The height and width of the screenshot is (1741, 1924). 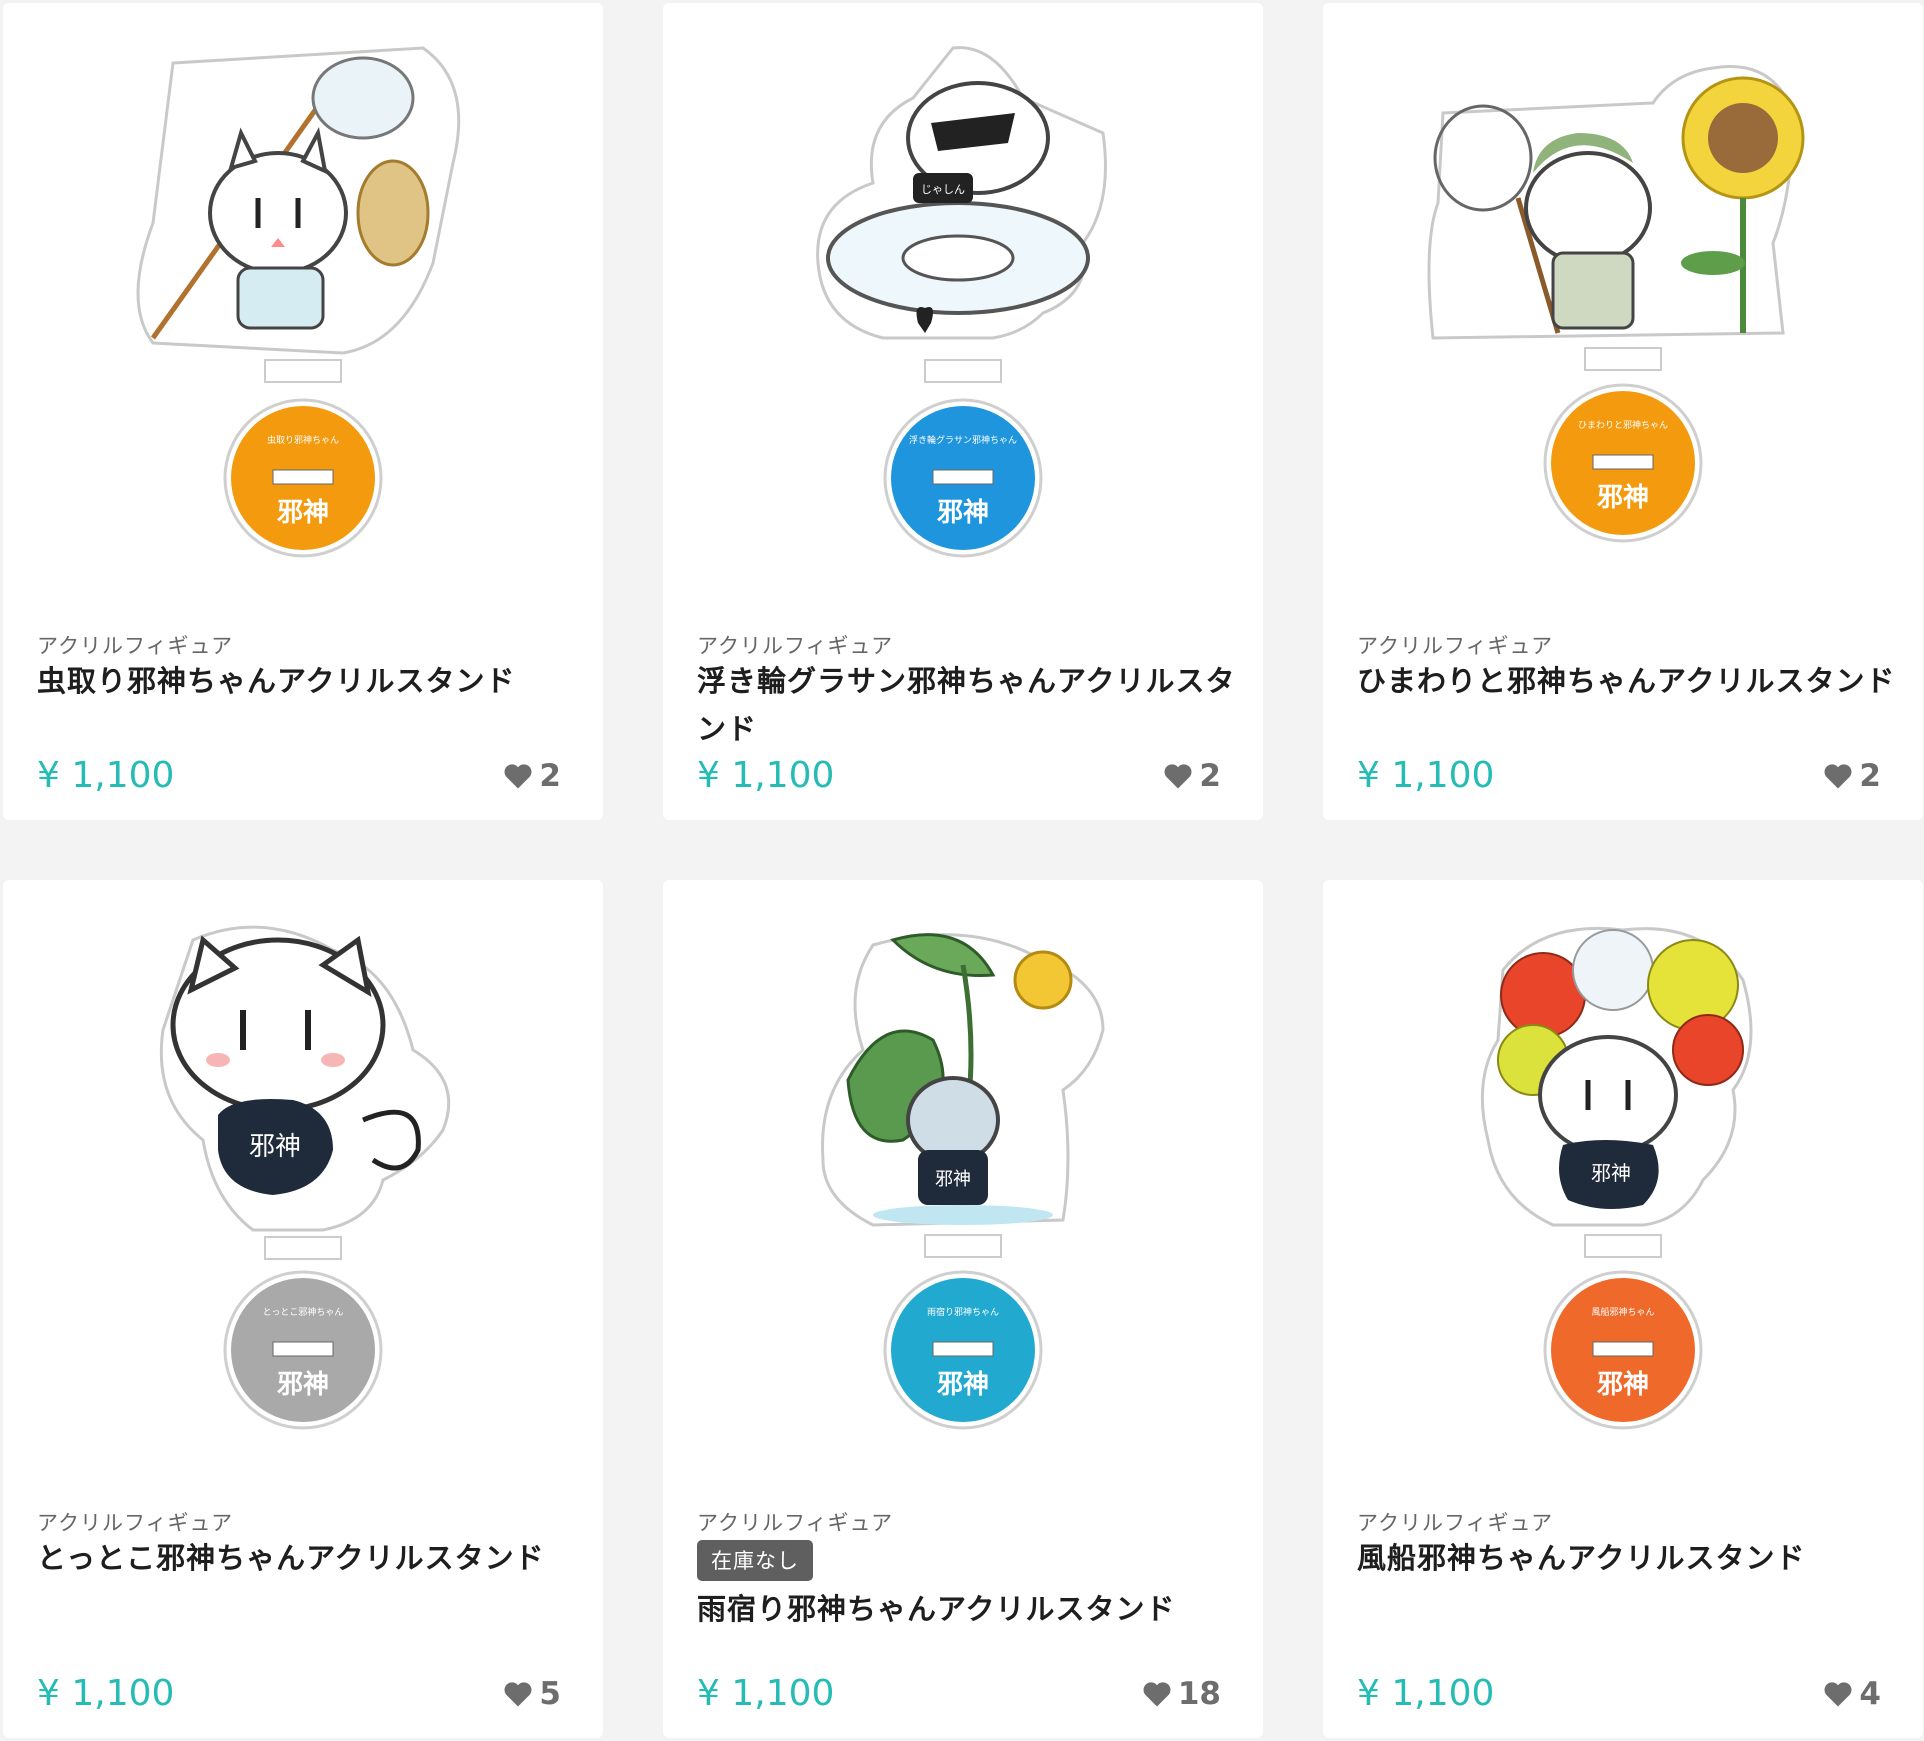 I want to click on product-image: じゃしん 浮き輪グラサン邪神ちゃん 邪神, so click(x=963, y=303).